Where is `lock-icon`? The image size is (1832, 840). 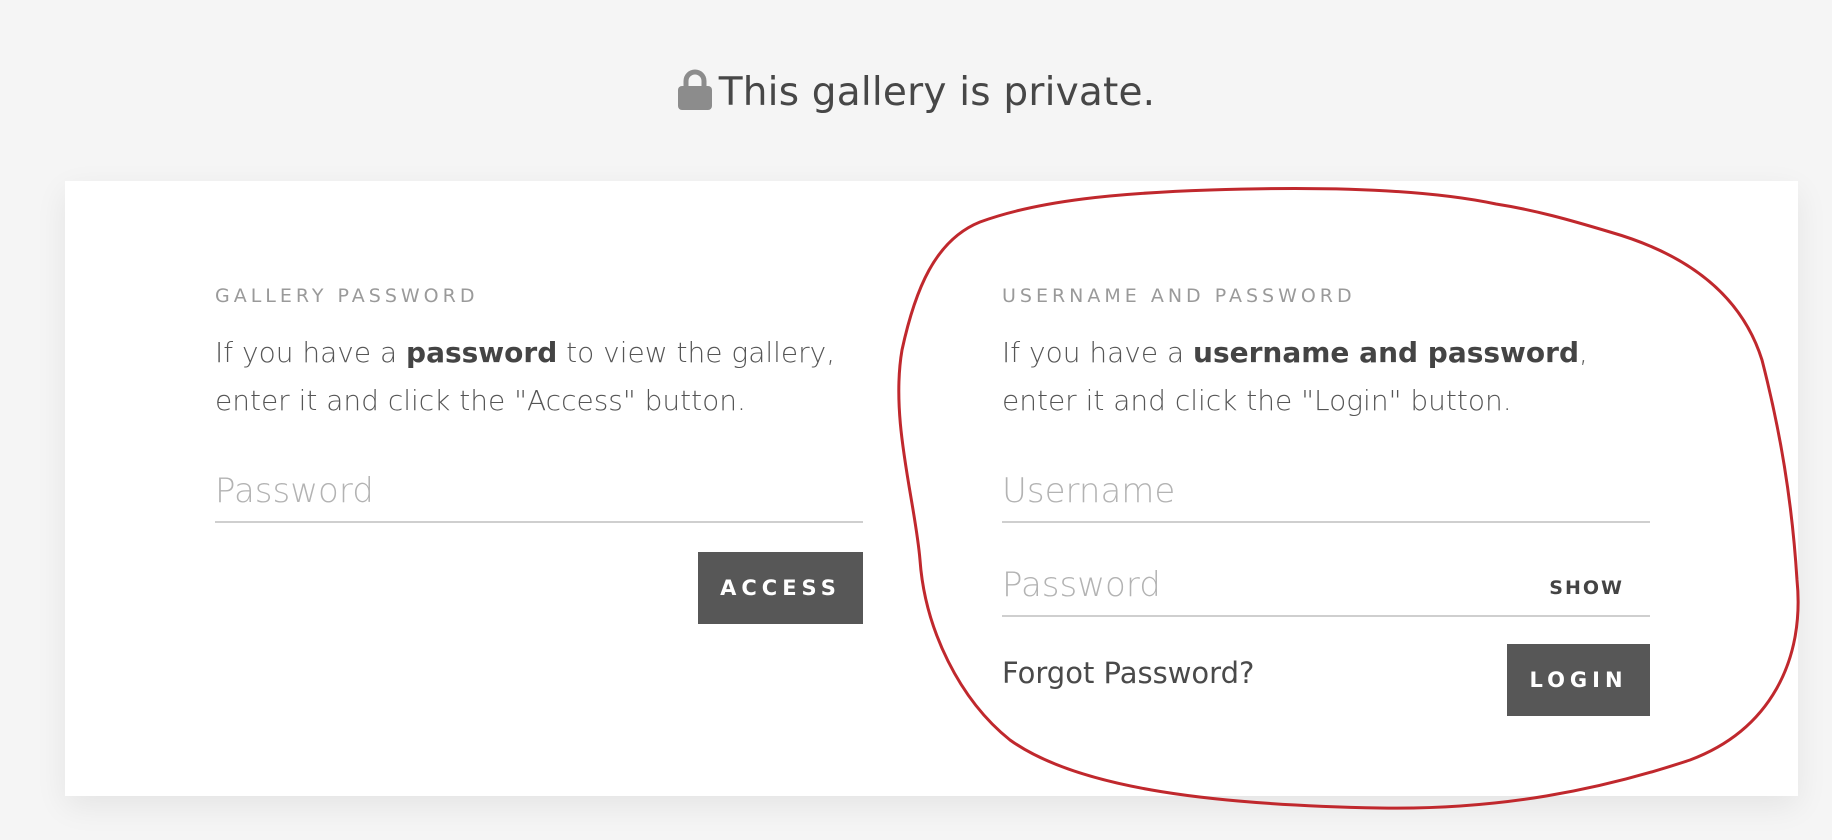
lock-icon is located at coordinates (695, 99).